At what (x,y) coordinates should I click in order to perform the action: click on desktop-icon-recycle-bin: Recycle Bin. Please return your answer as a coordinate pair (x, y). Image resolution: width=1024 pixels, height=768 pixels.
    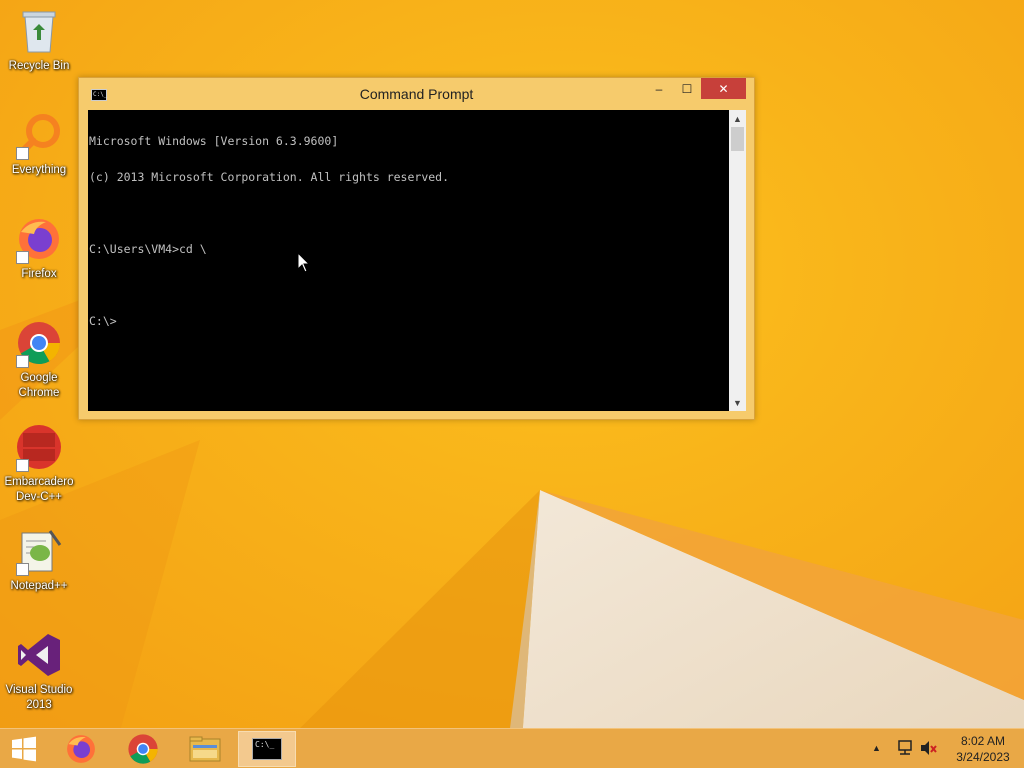
    Looking at the image, I should click on (39, 40).